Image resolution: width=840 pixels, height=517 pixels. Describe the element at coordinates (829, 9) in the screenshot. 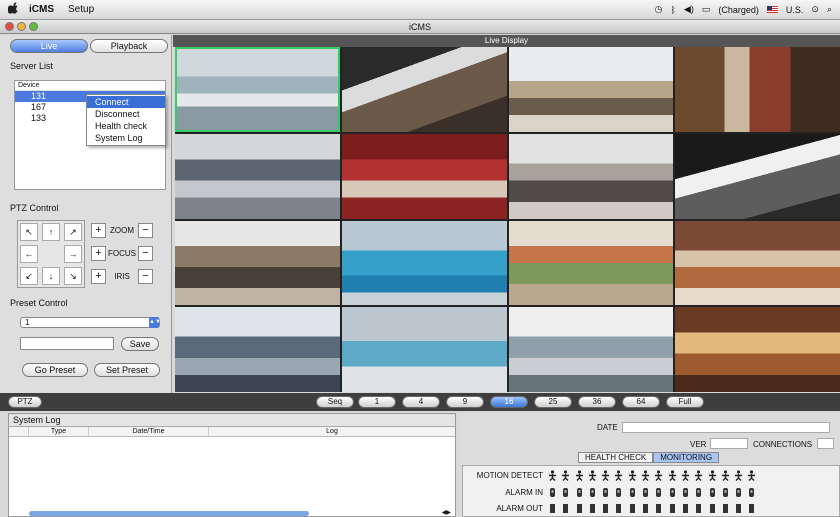

I see `spotlight-search-icon: ⌕` at that location.